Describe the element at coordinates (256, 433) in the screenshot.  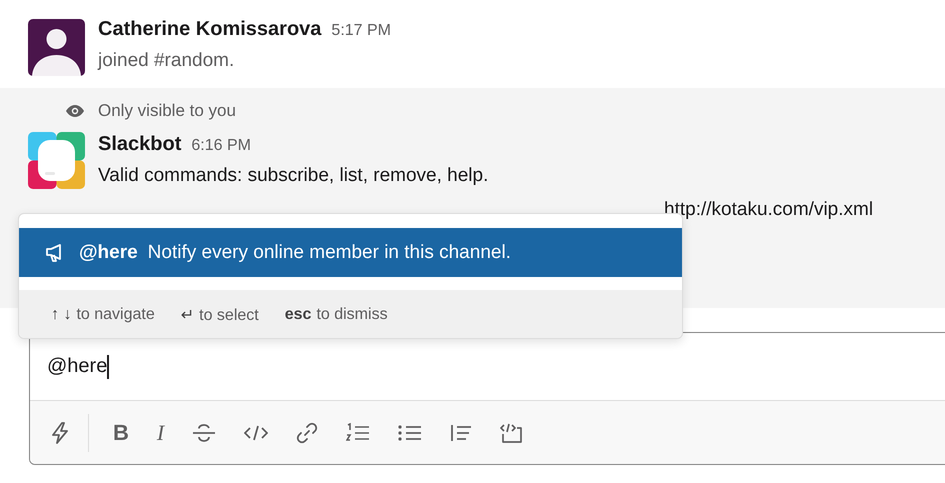
I see `code-icon` at that location.